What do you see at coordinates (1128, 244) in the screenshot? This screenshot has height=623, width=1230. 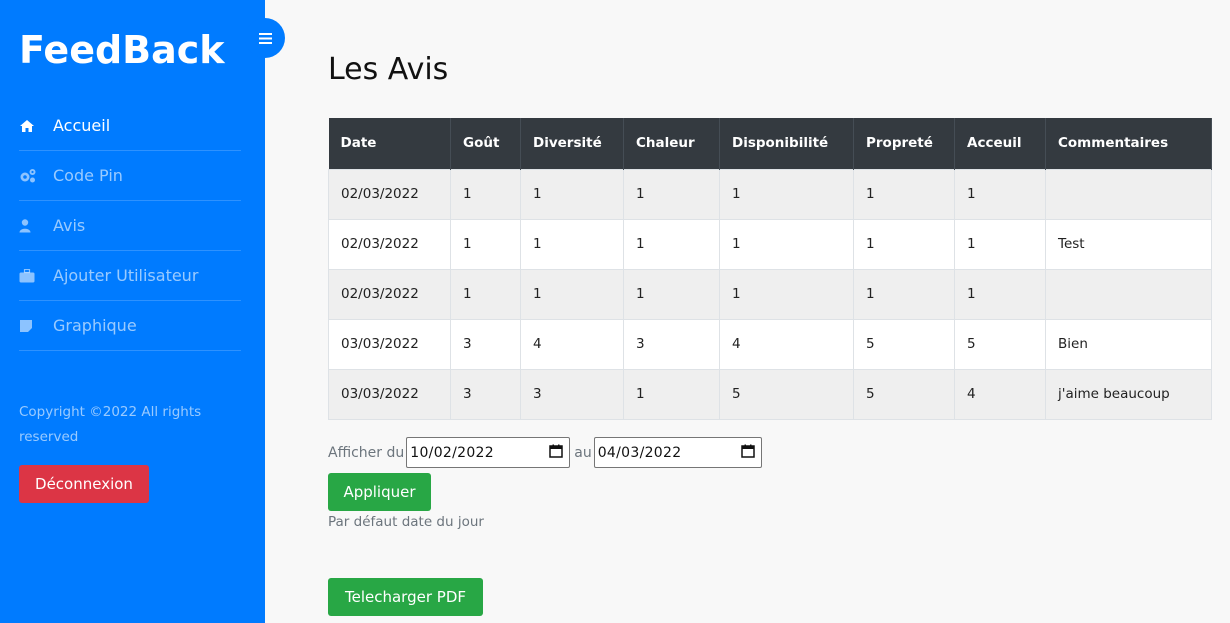 I see `cell-commentaires: Test` at bounding box center [1128, 244].